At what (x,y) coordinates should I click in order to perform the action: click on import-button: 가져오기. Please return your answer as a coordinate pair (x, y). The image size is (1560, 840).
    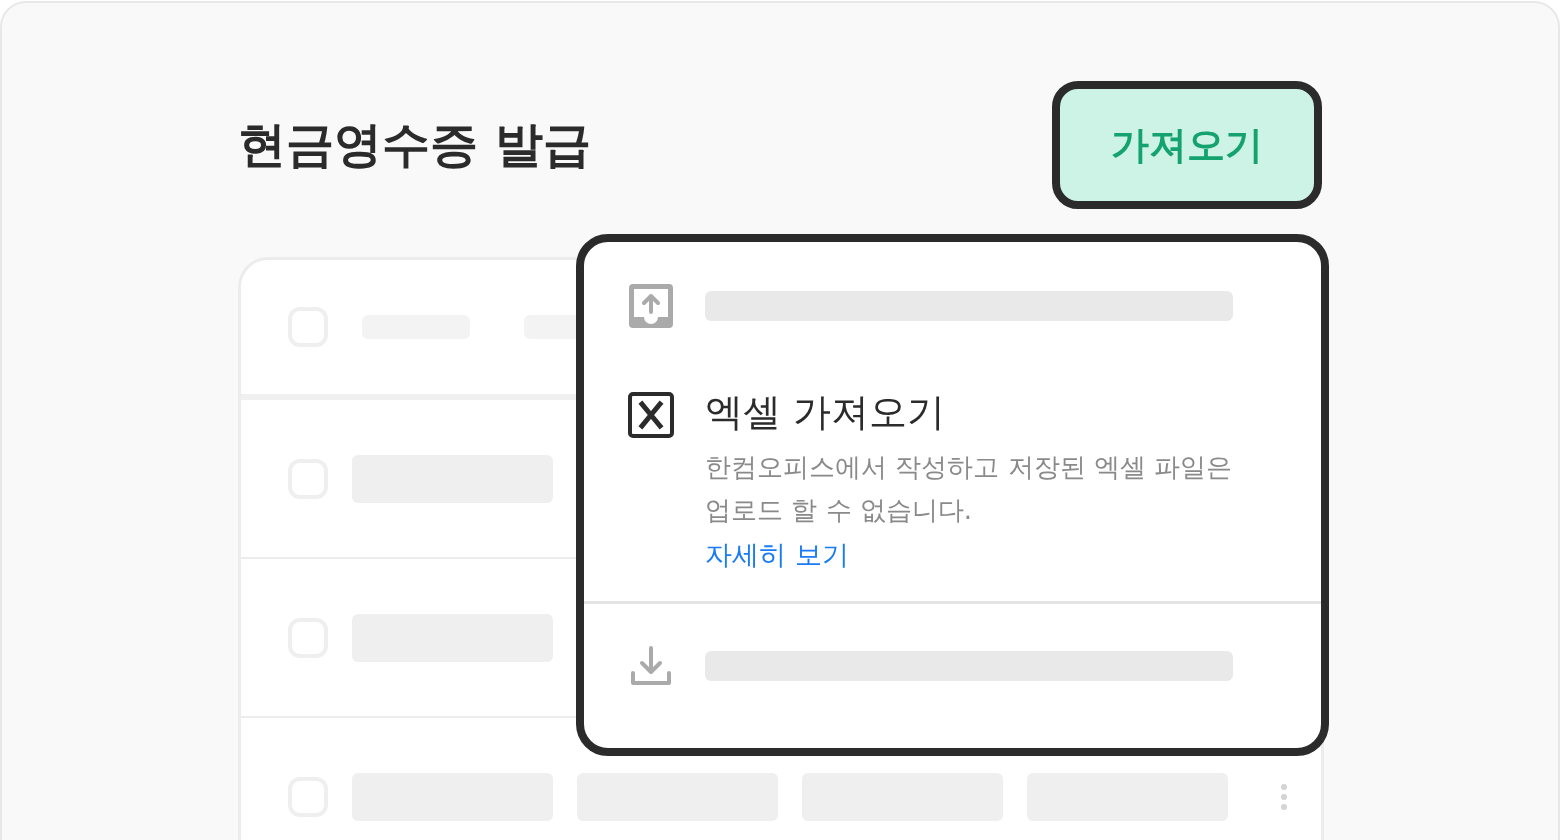
    Looking at the image, I should click on (1187, 145).